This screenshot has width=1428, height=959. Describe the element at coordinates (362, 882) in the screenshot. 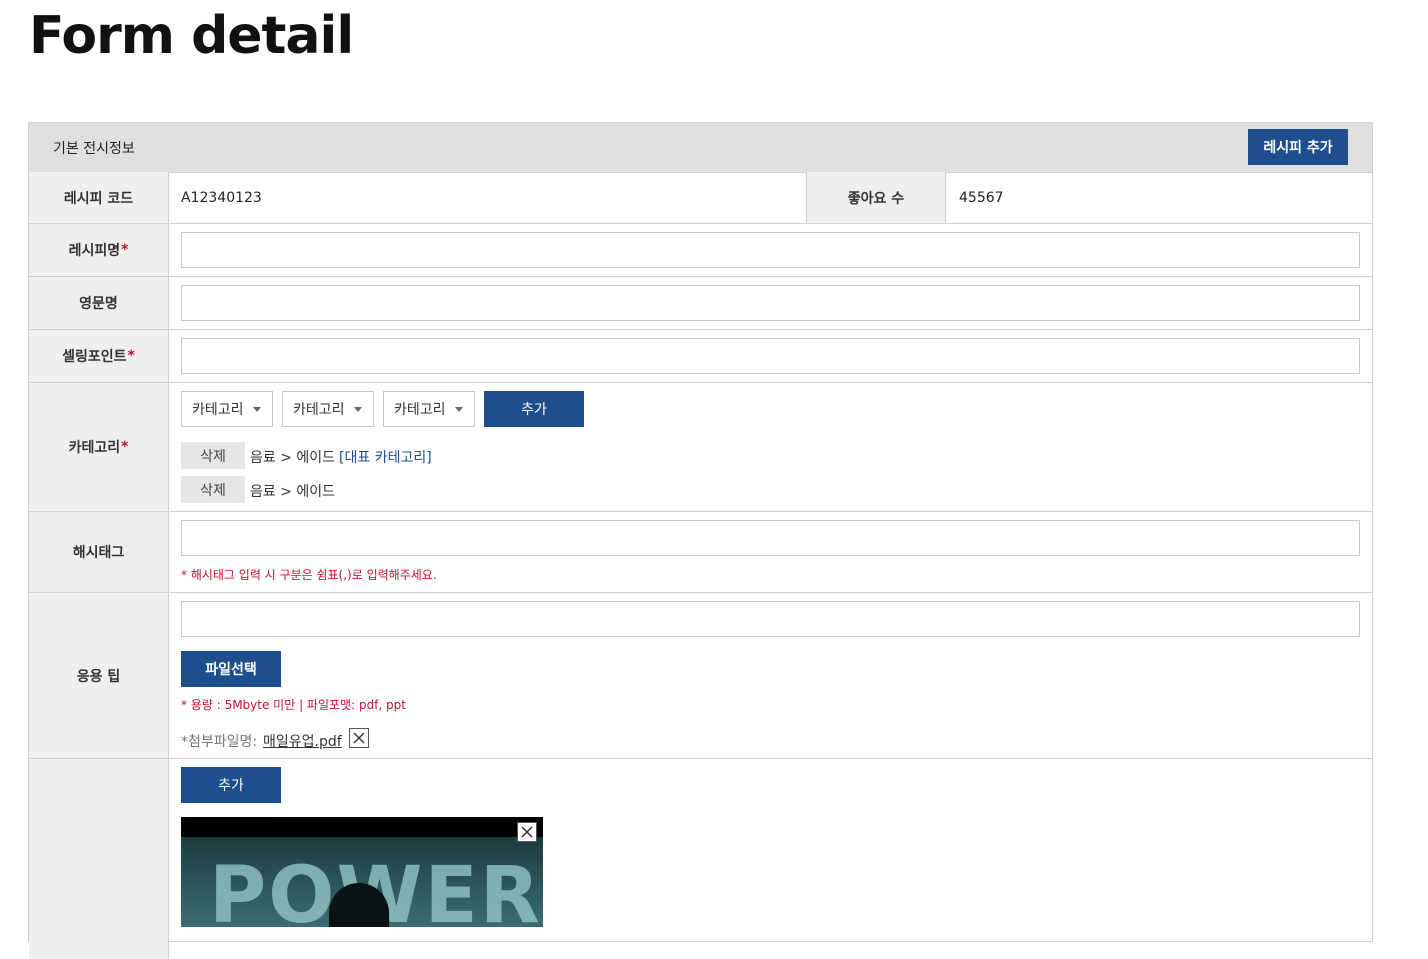

I see `thumbnail-image: POWER` at that location.